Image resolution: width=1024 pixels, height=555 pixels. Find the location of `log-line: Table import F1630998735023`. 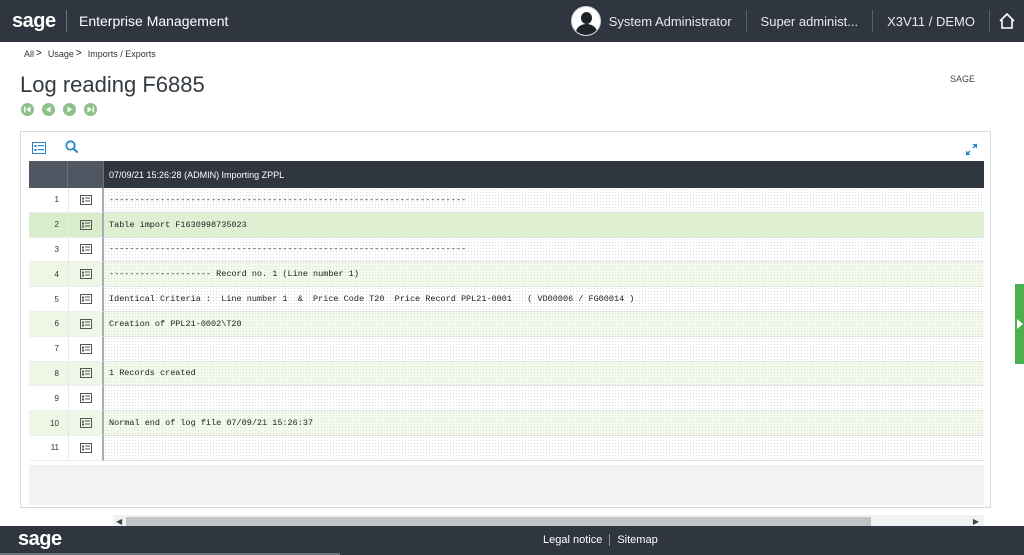

log-line: Table import F1630998735023 is located at coordinates (544, 225).